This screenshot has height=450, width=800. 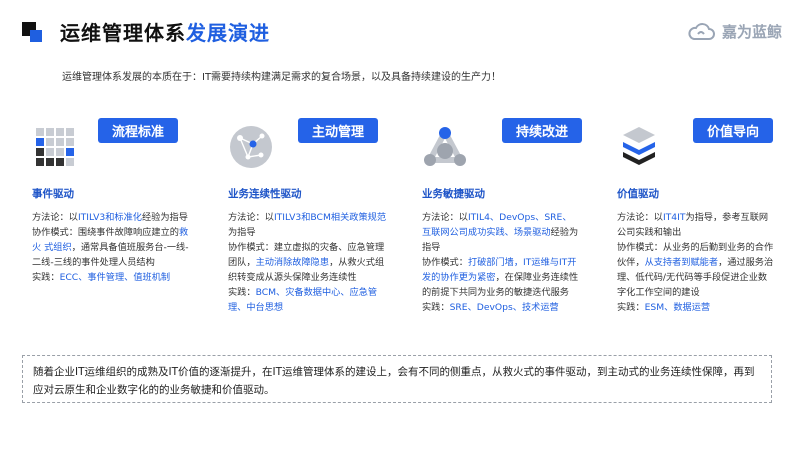 I want to click on methodology-highlight: ITILV3和BCM相关政策规范, so click(x=330, y=217).